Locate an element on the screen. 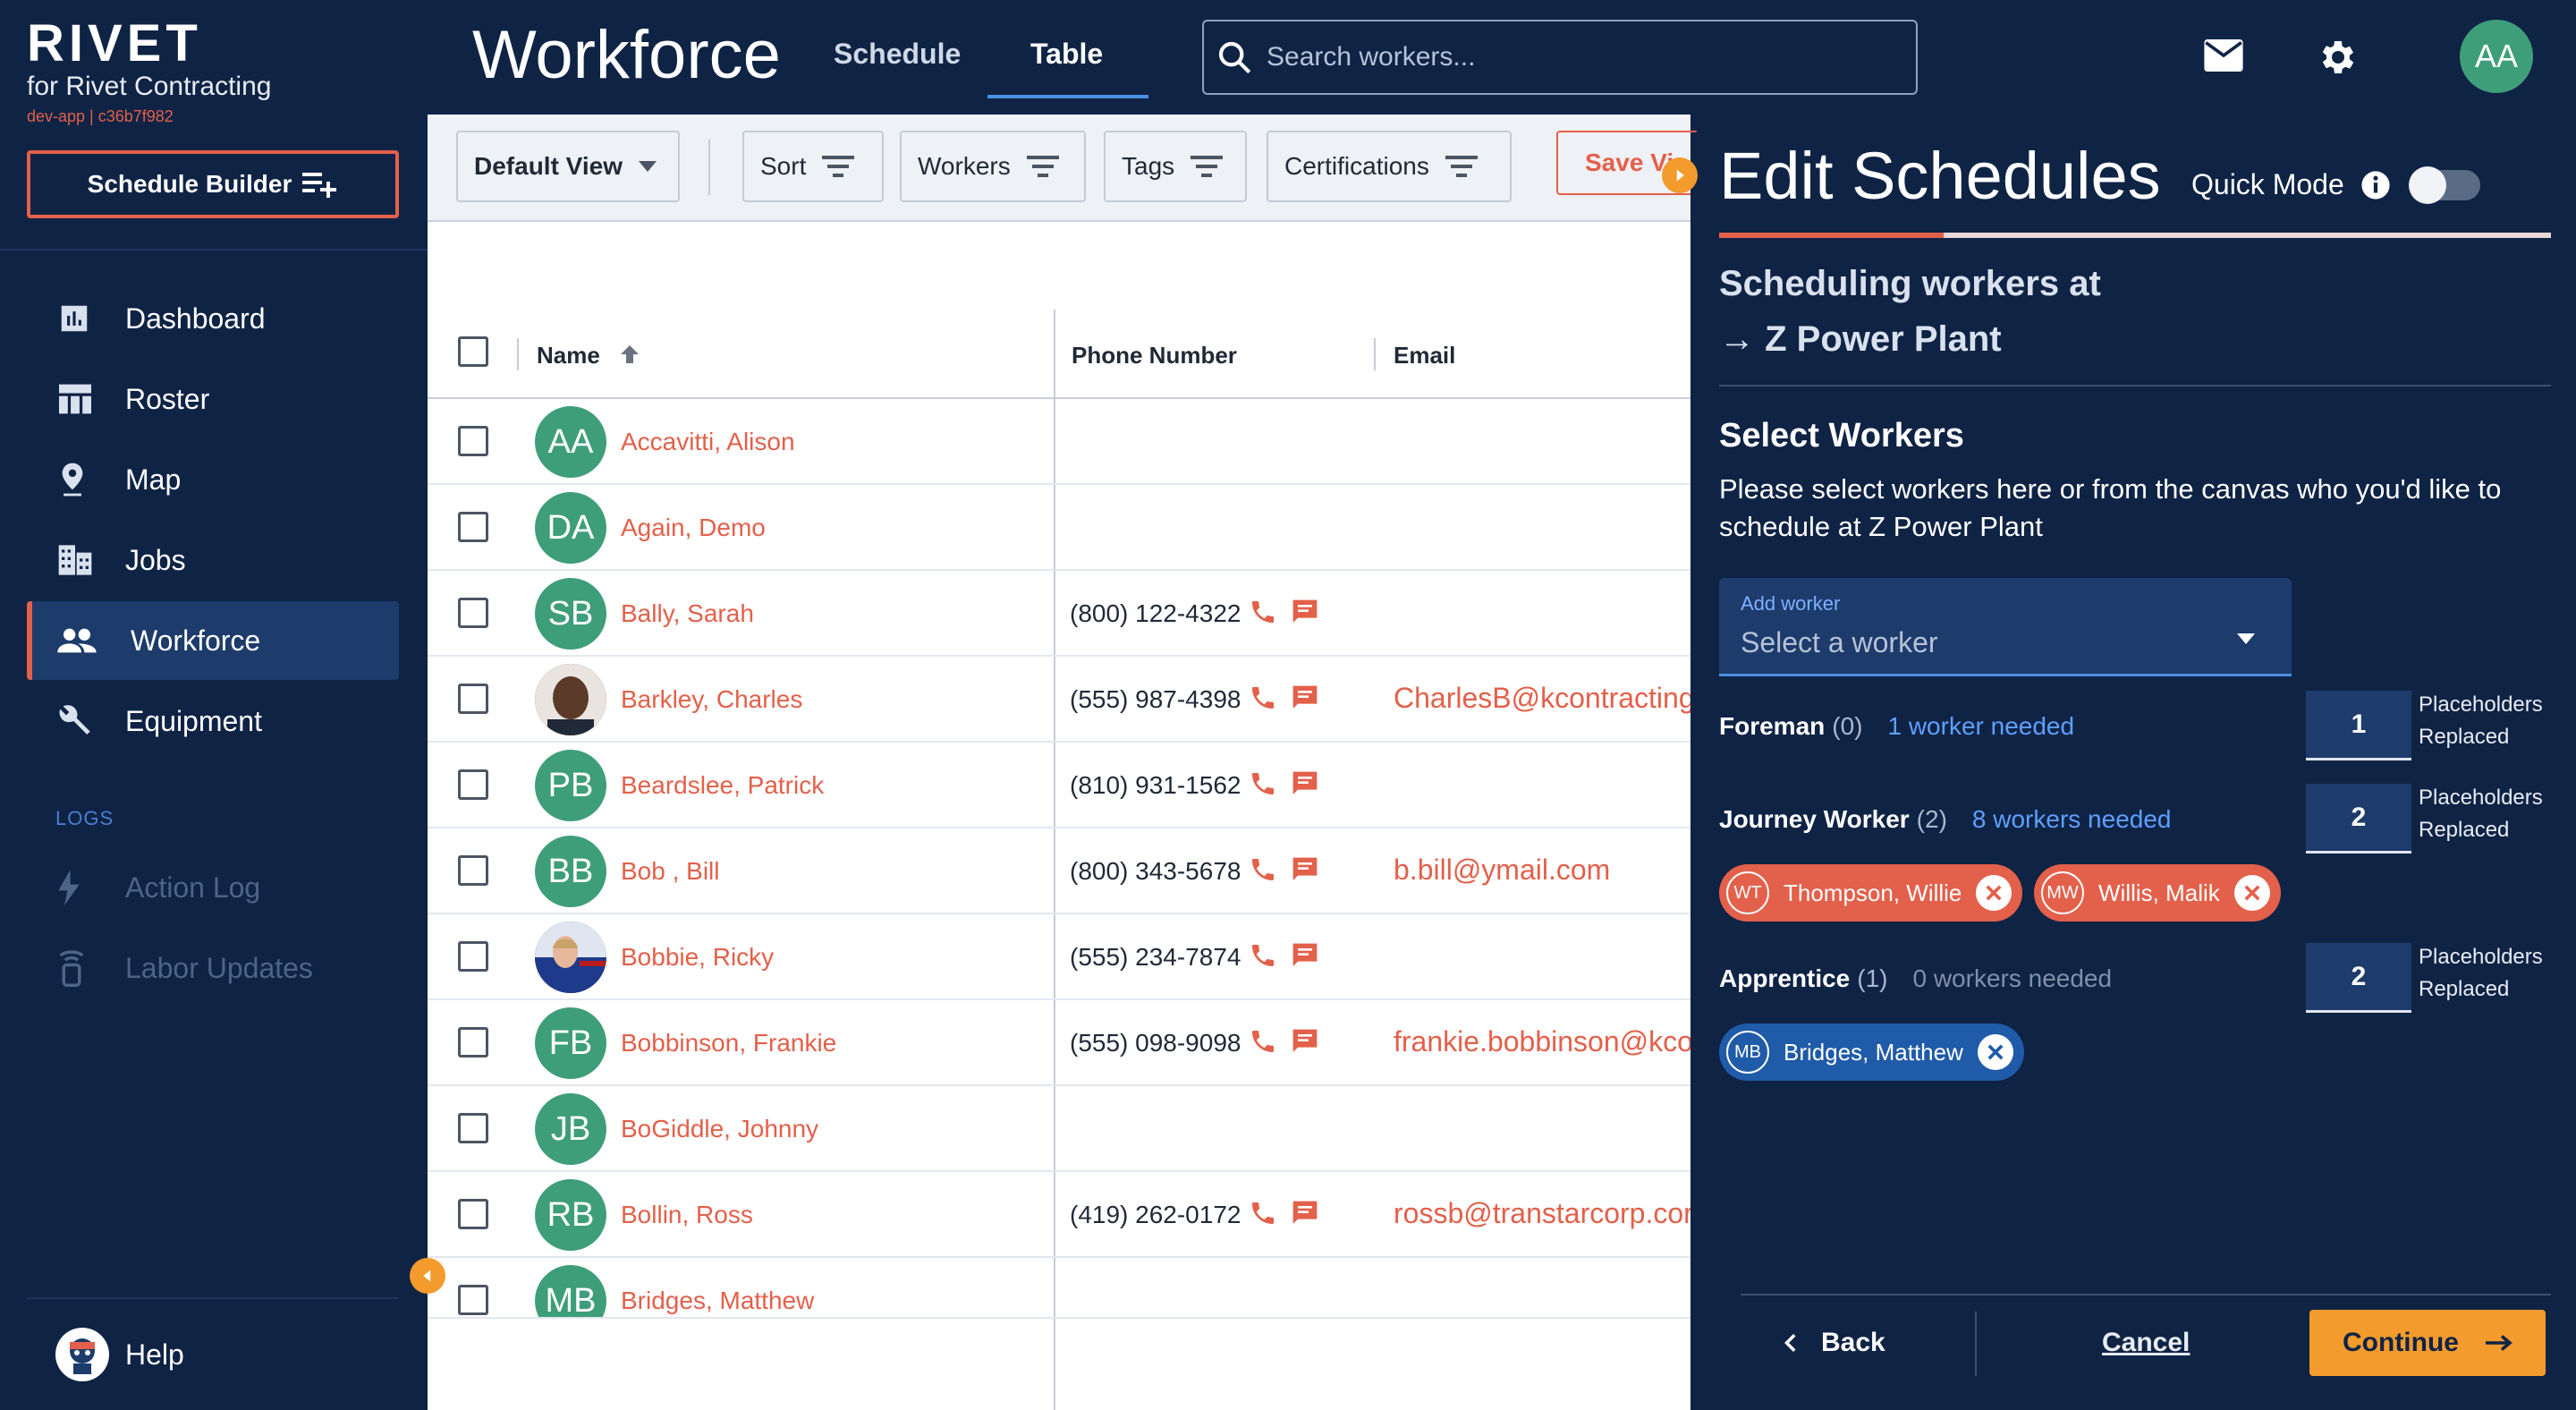  schedule-builder-button: Schedule Builder is located at coordinates (213, 184).